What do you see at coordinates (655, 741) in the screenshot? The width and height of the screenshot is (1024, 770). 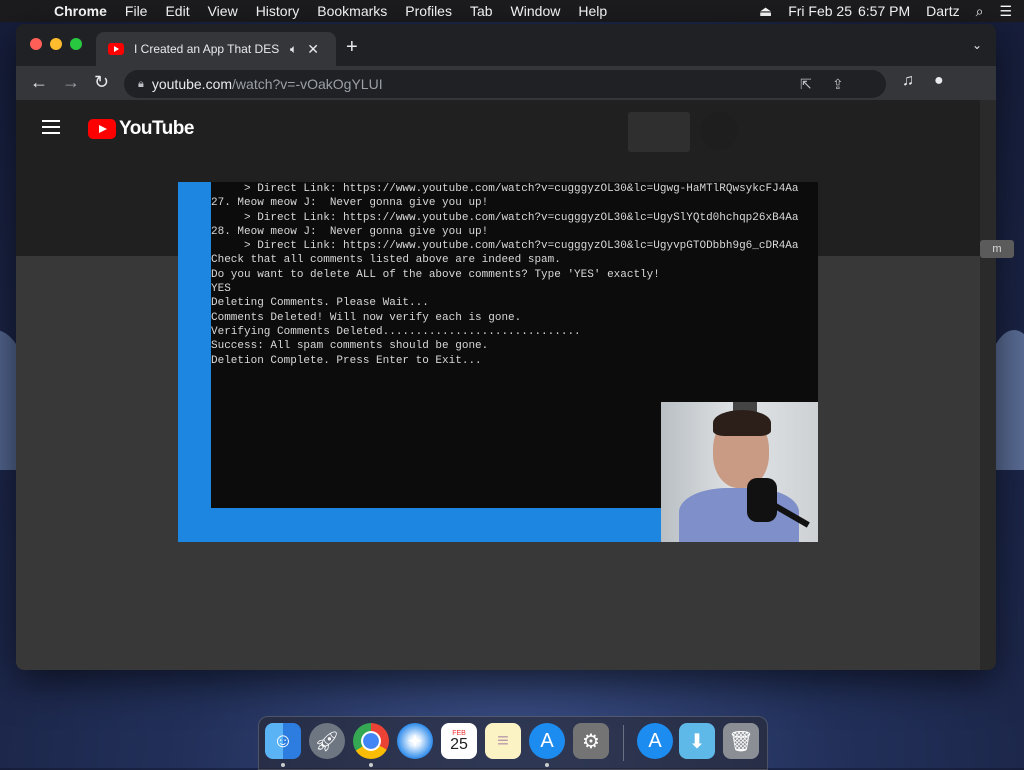 I see `app-store-download-icon: A` at bounding box center [655, 741].